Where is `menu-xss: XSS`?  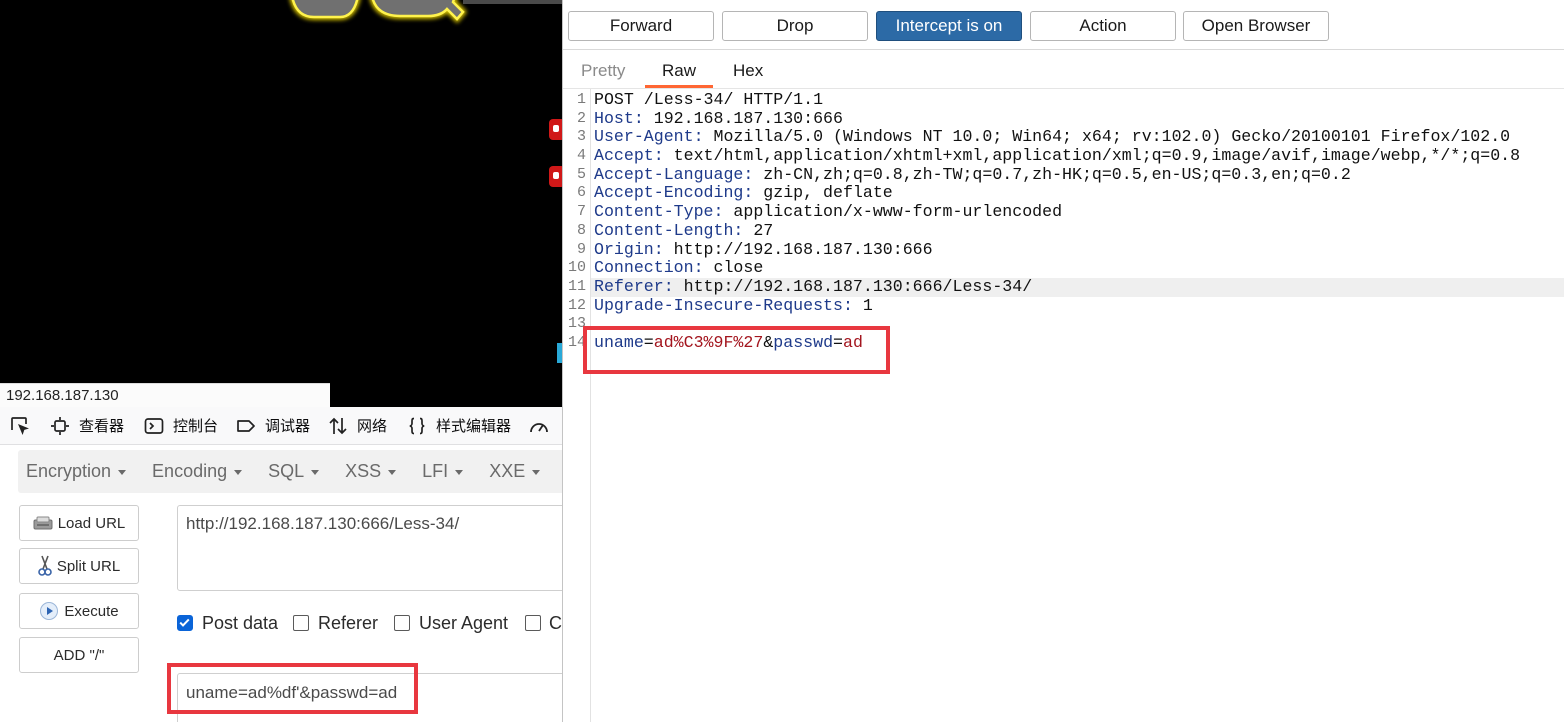 menu-xss: XSS is located at coordinates (371, 471).